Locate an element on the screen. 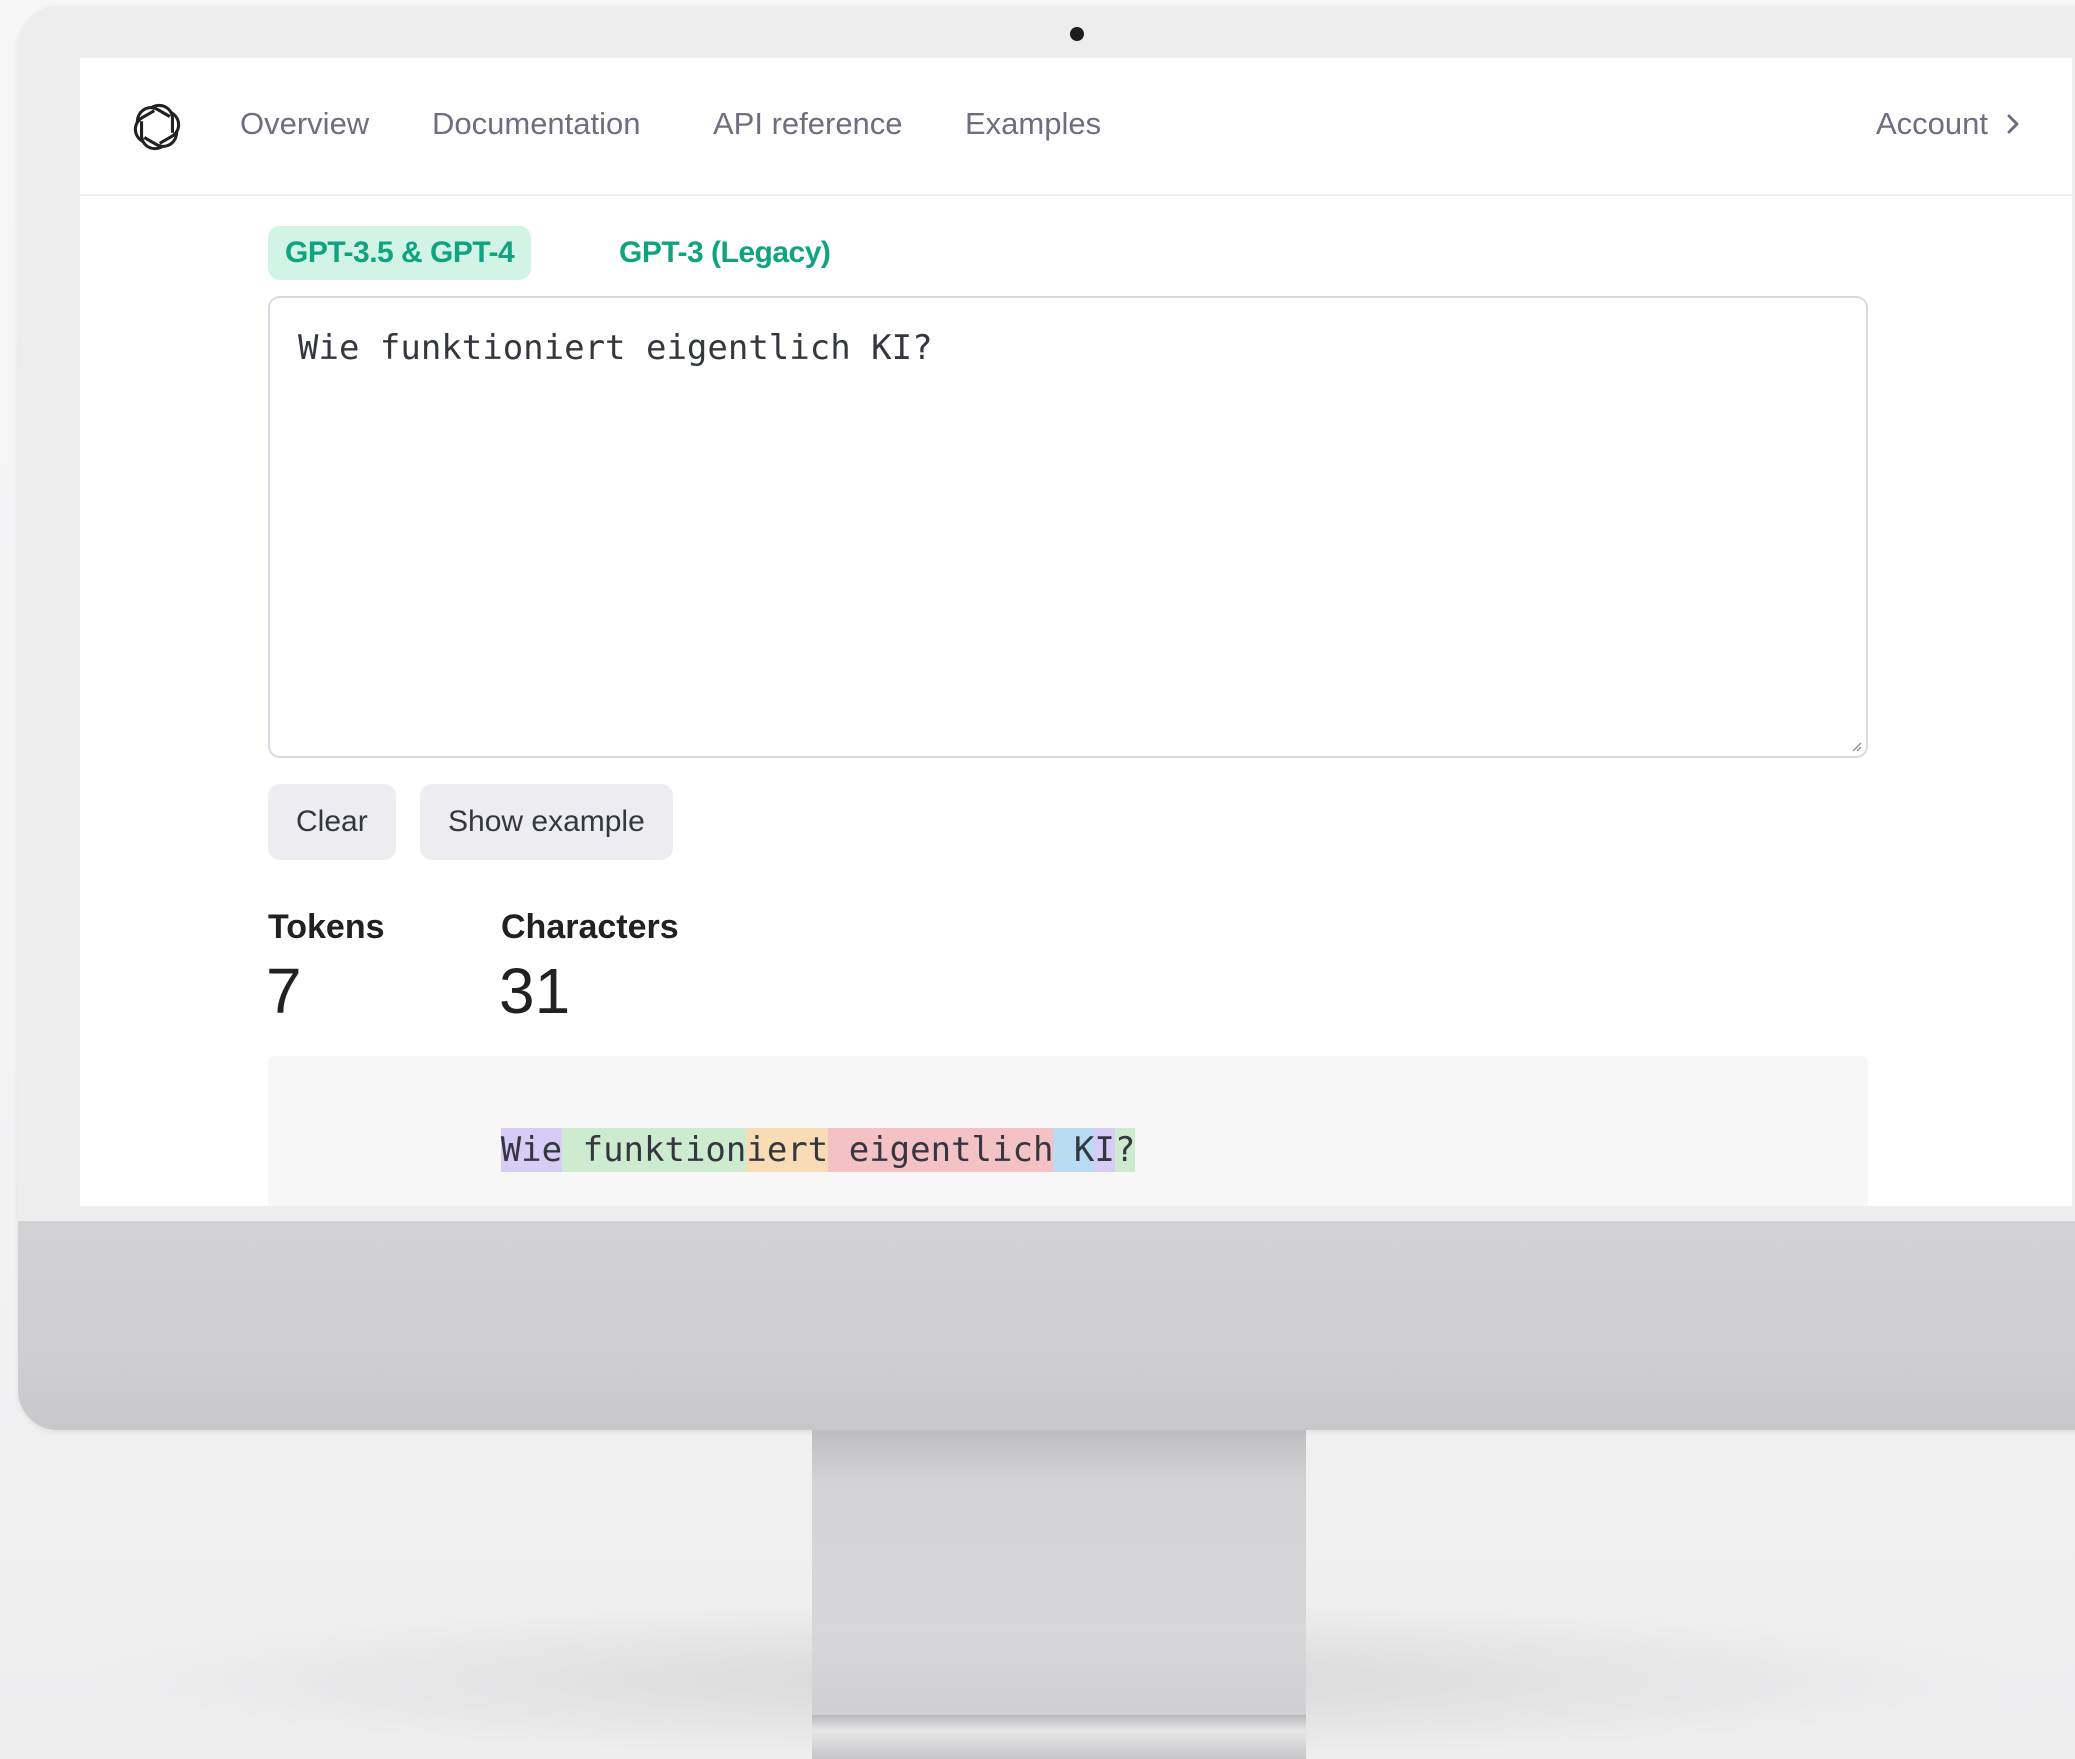  monitor-stand is located at coordinates (1059, 1575).